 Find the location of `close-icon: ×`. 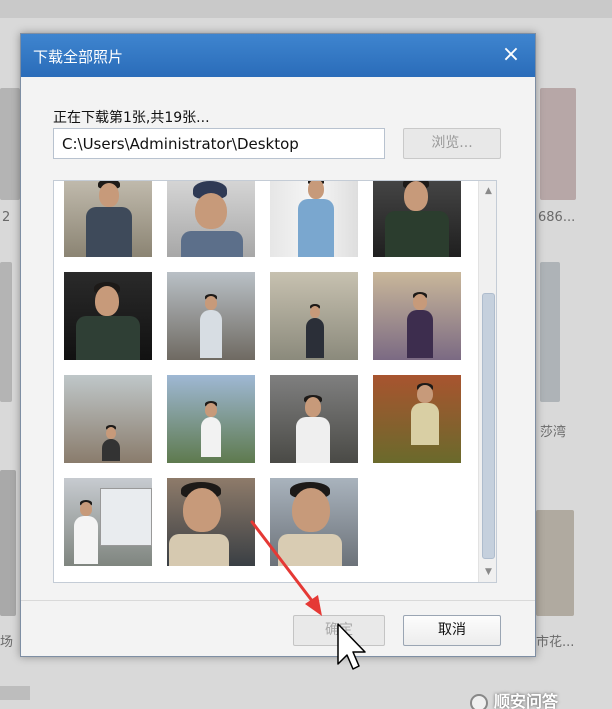

close-icon: × is located at coordinates (511, 55).